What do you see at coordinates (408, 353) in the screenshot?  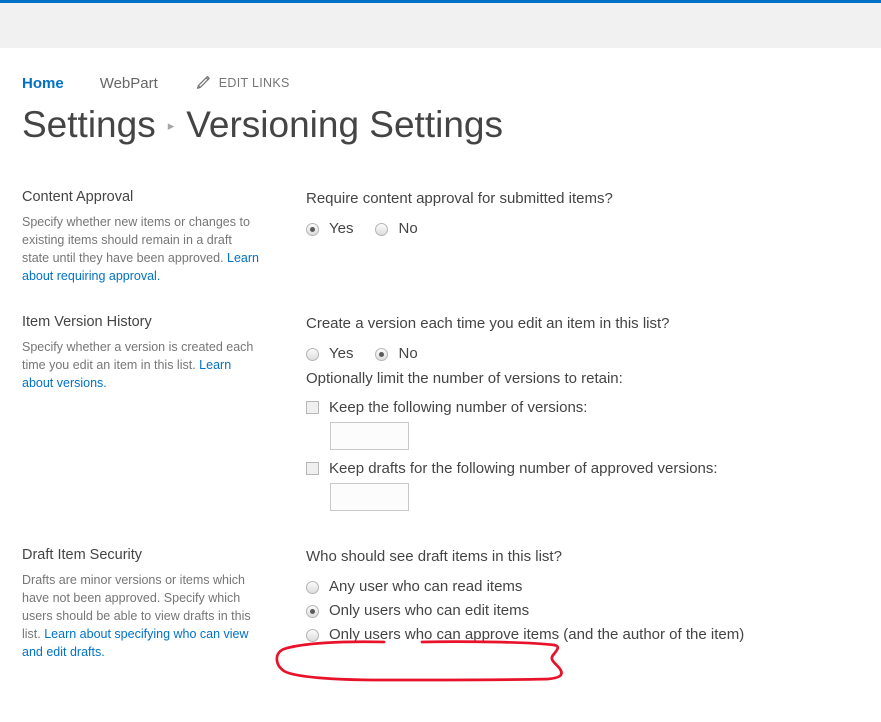 I see `version-history-option-no-label: No` at bounding box center [408, 353].